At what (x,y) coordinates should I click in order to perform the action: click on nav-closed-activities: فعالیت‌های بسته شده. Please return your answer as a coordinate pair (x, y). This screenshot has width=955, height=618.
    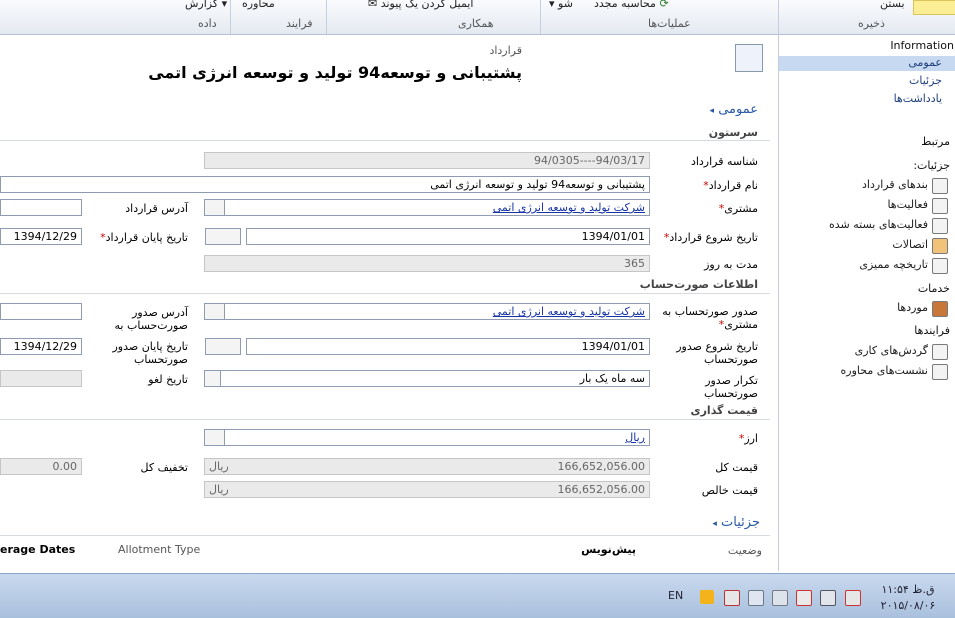
    Looking at the image, I should click on (888, 226).